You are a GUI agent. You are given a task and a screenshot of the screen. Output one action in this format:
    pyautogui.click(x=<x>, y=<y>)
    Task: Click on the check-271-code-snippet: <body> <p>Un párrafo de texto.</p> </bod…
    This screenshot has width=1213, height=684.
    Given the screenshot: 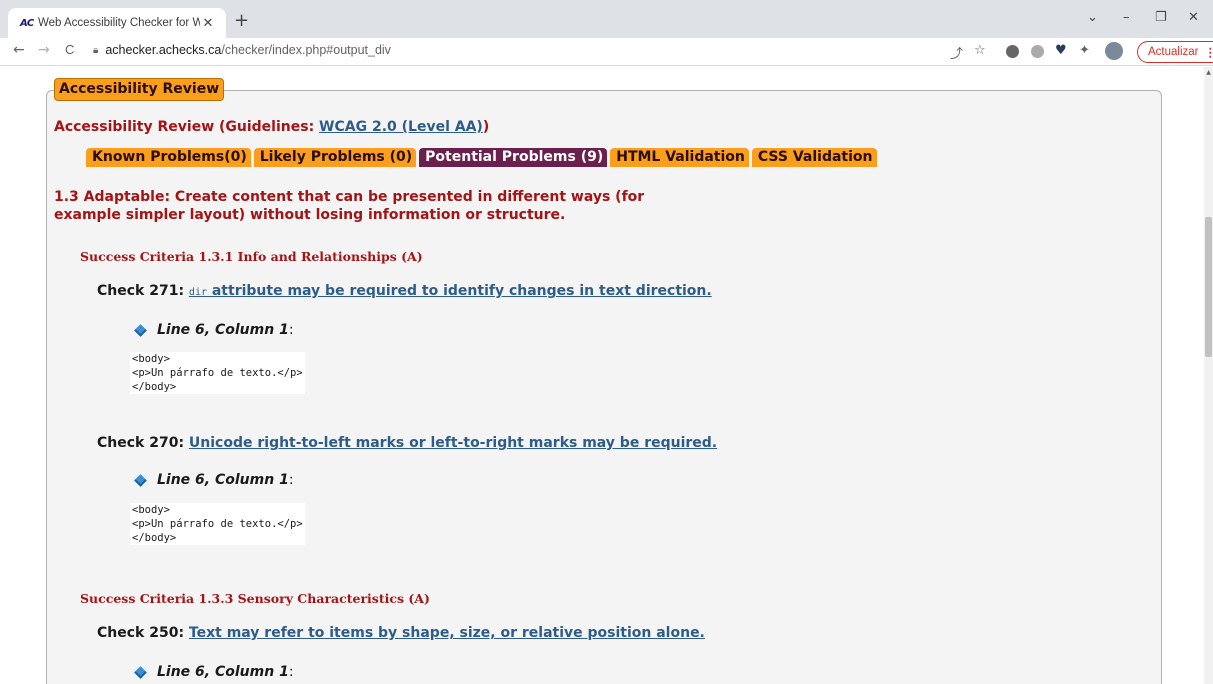 What is the action you would take?
    pyautogui.click(x=217, y=373)
    